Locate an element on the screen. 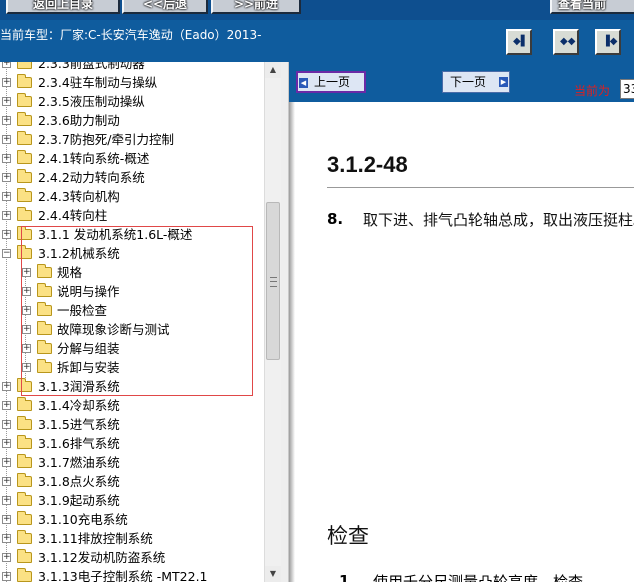 This screenshot has height=582, width=634. panel-split-icon: ◆◆ is located at coordinates (568, 41).